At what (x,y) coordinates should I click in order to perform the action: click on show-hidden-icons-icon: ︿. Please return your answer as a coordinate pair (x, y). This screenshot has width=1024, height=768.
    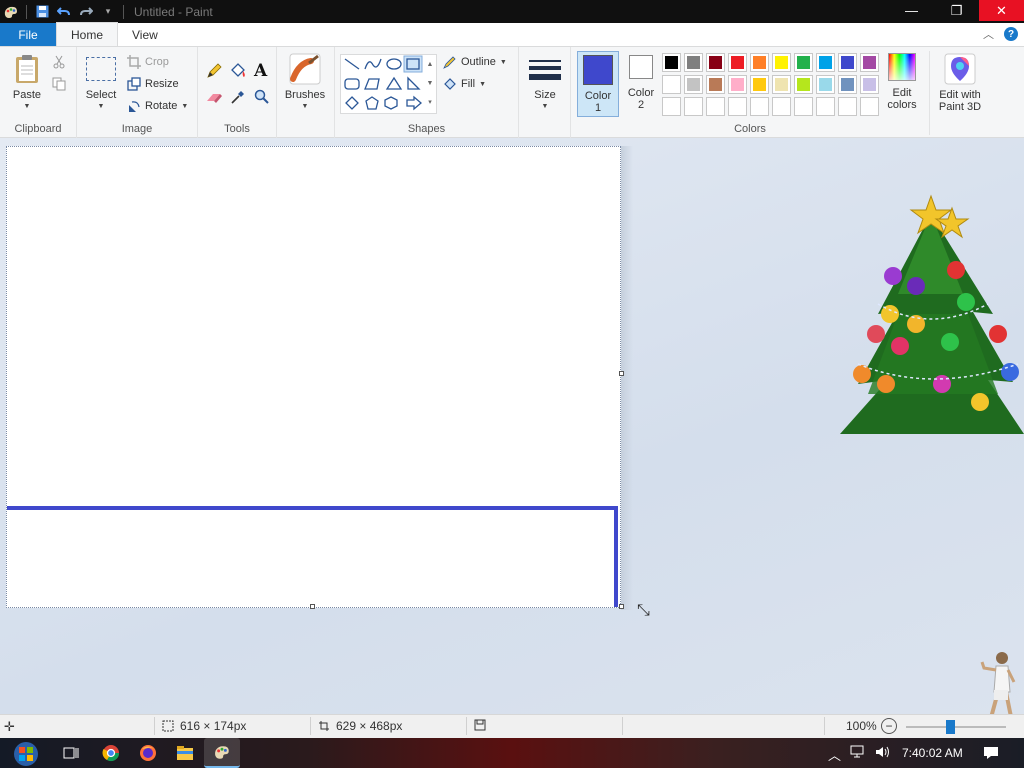
    Looking at the image, I should click on (834, 754).